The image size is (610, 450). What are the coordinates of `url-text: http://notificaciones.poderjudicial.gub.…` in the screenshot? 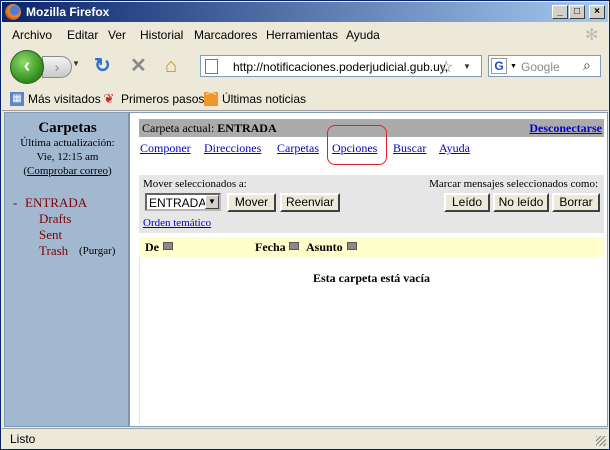 It's located at (340, 67).